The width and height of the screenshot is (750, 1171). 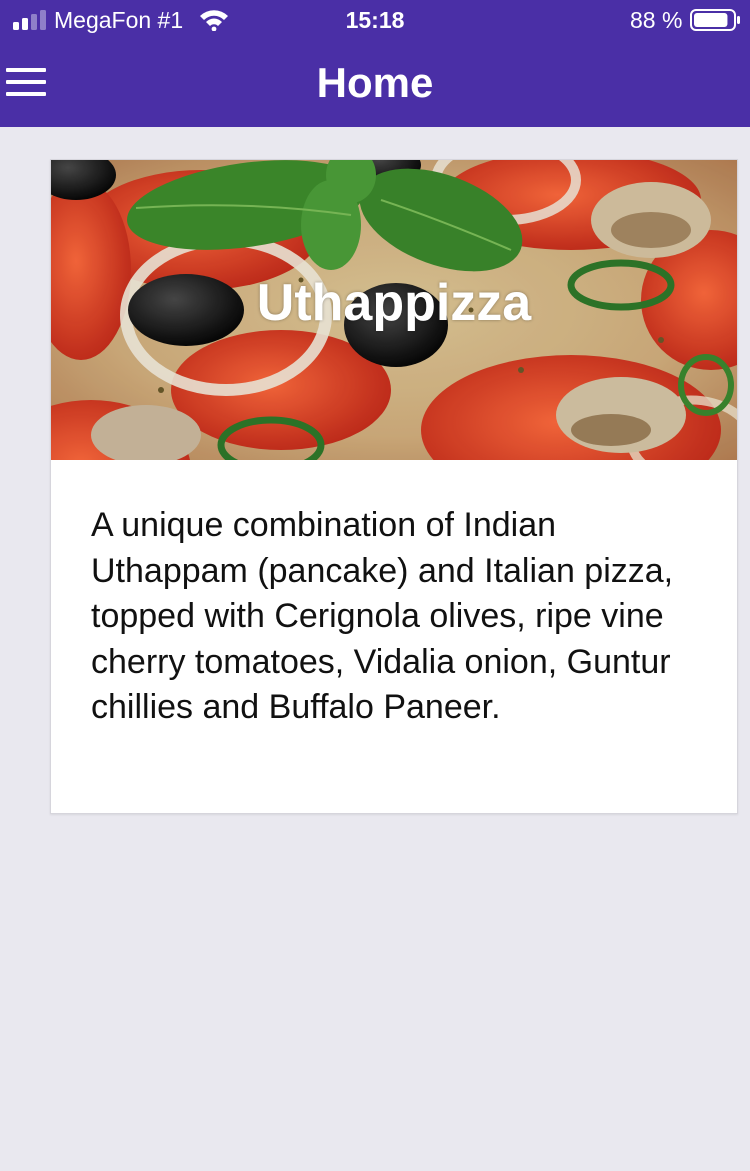 I want to click on card-title: Uthappizza, so click(x=394, y=303).